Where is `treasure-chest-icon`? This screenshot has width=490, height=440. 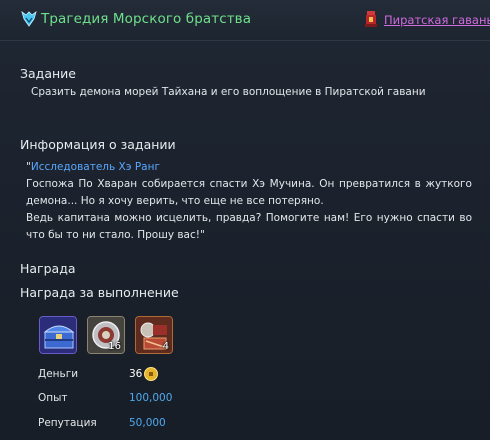
treasure-chest-icon is located at coordinates (58, 335).